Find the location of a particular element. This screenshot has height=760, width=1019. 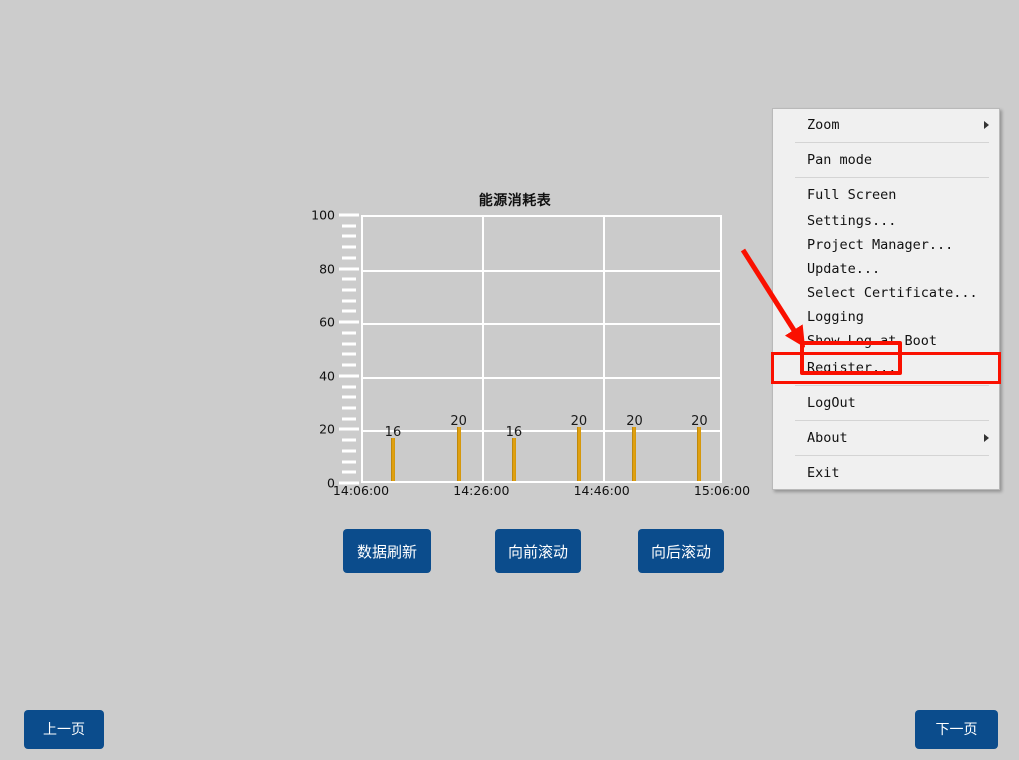

menu-item-zoom: Zoom is located at coordinates (886, 125).